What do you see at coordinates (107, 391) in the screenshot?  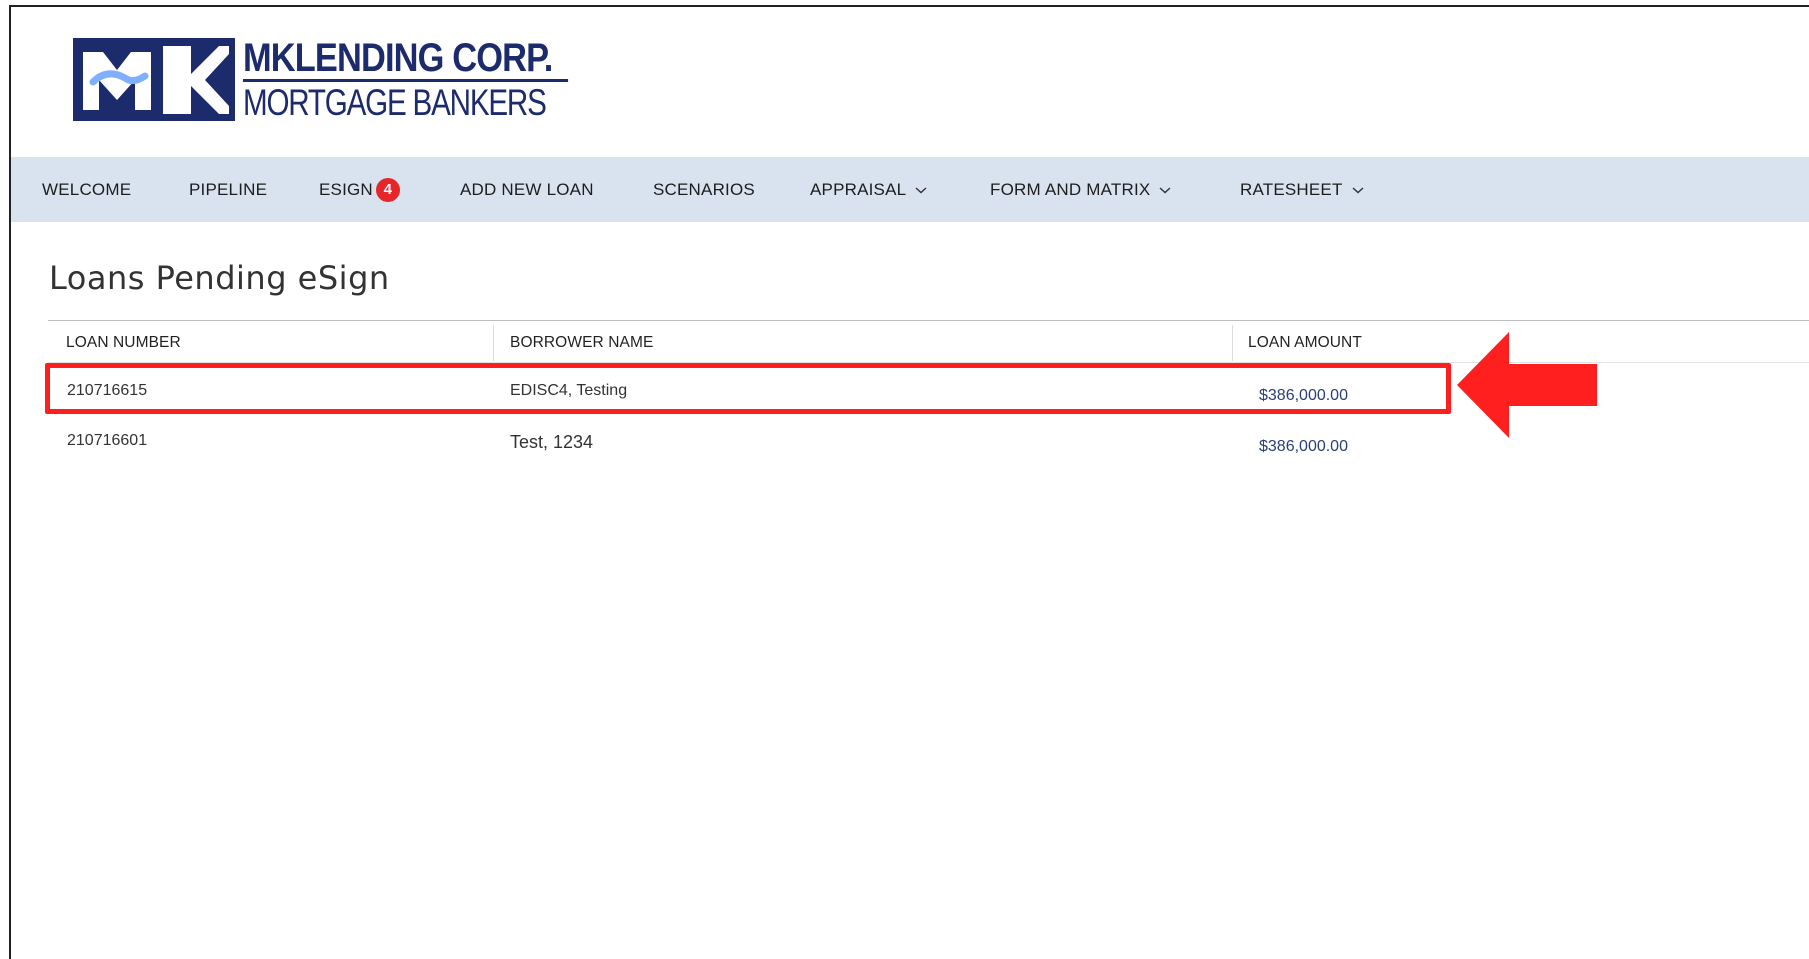 I see `loan-number-cell: 210716615` at bounding box center [107, 391].